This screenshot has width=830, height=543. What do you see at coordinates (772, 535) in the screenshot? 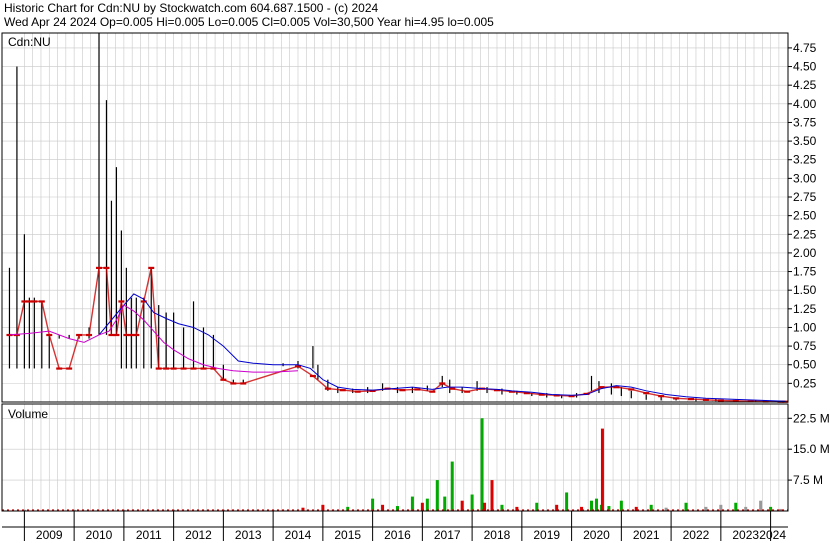
I see `x-axis-year-label: 2024` at bounding box center [772, 535].